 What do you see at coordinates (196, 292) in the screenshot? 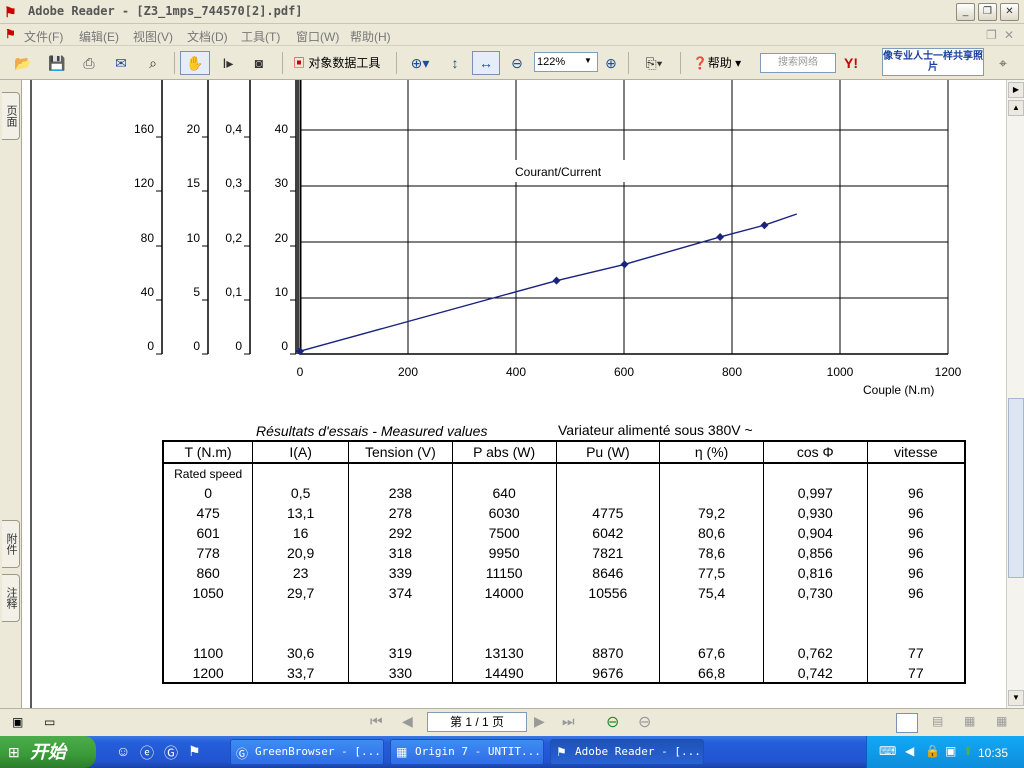
I see `left-axis-tick-label: 5` at bounding box center [196, 292].